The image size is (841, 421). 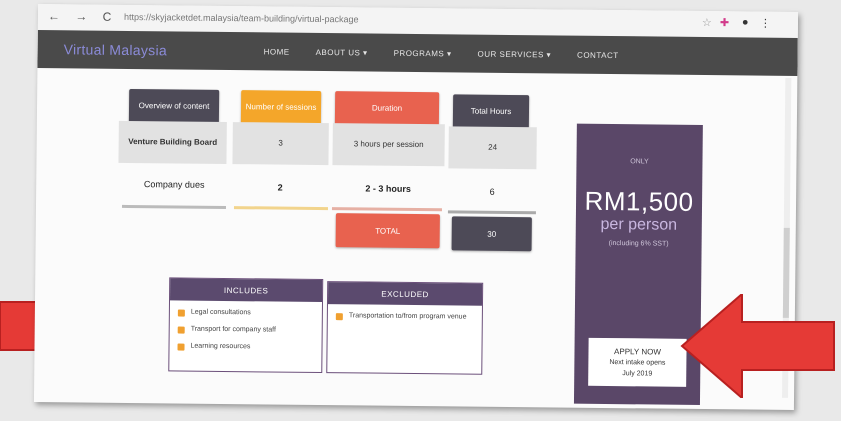 What do you see at coordinates (388, 145) in the screenshot?
I see `cell-r1-duration: 3 hours per session` at bounding box center [388, 145].